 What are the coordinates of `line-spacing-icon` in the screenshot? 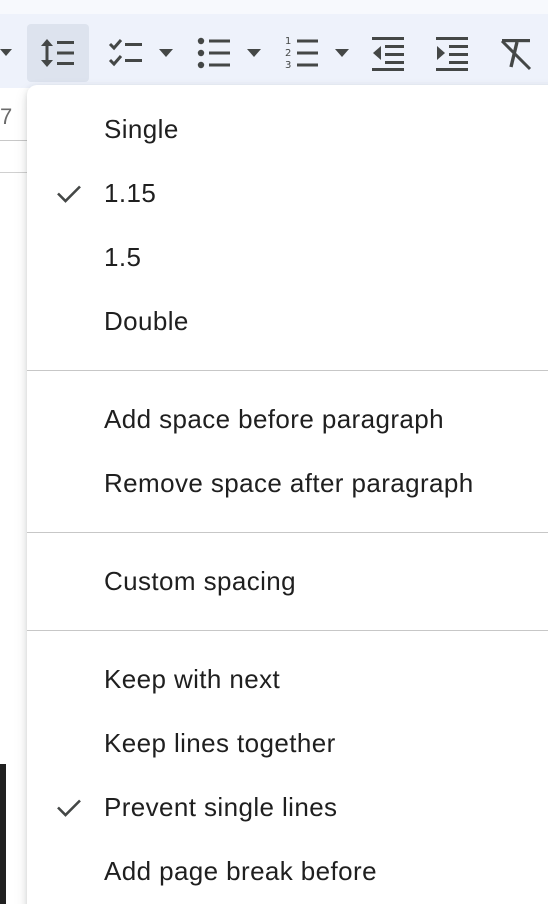 It's located at (57, 53).